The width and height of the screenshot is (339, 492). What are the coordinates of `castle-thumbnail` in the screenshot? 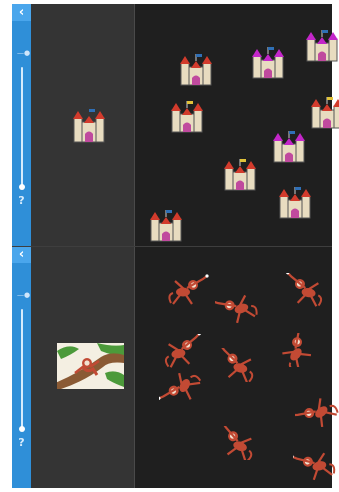 It's located at (89, 126).